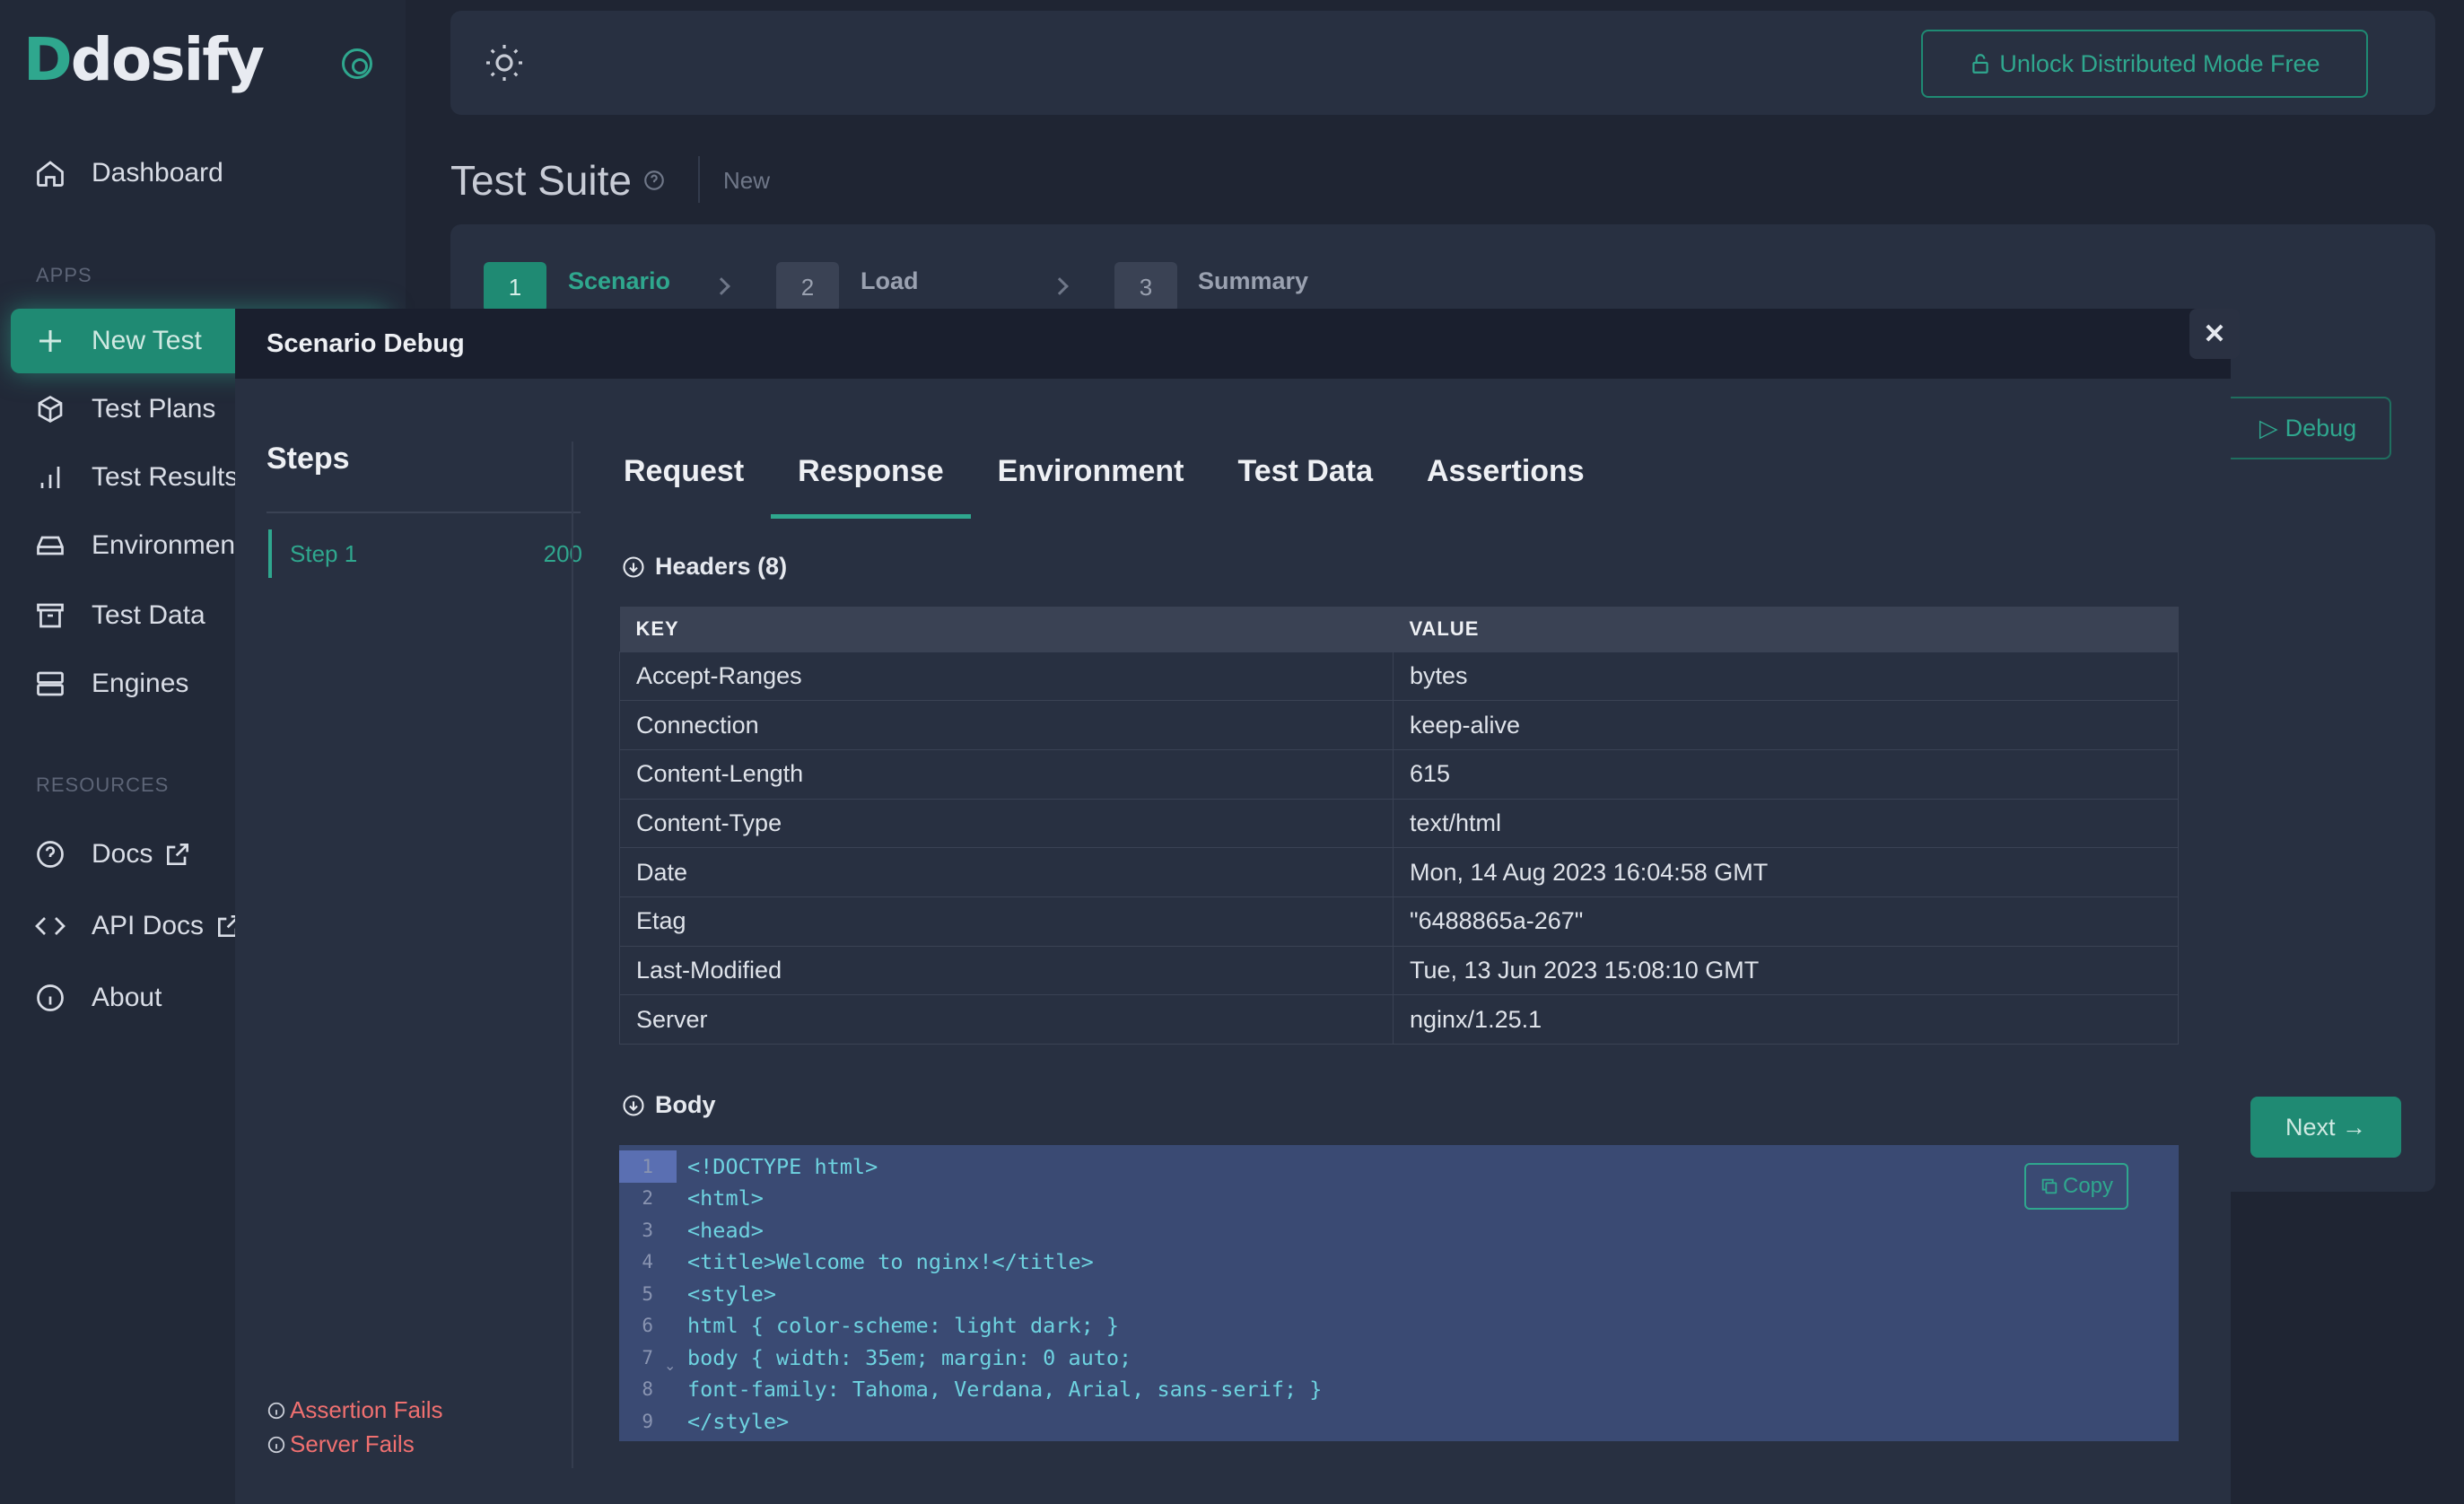 The height and width of the screenshot is (1504, 2464). Describe the element at coordinates (2214, 334) in the screenshot. I see `close-modal-button: ✕` at that location.